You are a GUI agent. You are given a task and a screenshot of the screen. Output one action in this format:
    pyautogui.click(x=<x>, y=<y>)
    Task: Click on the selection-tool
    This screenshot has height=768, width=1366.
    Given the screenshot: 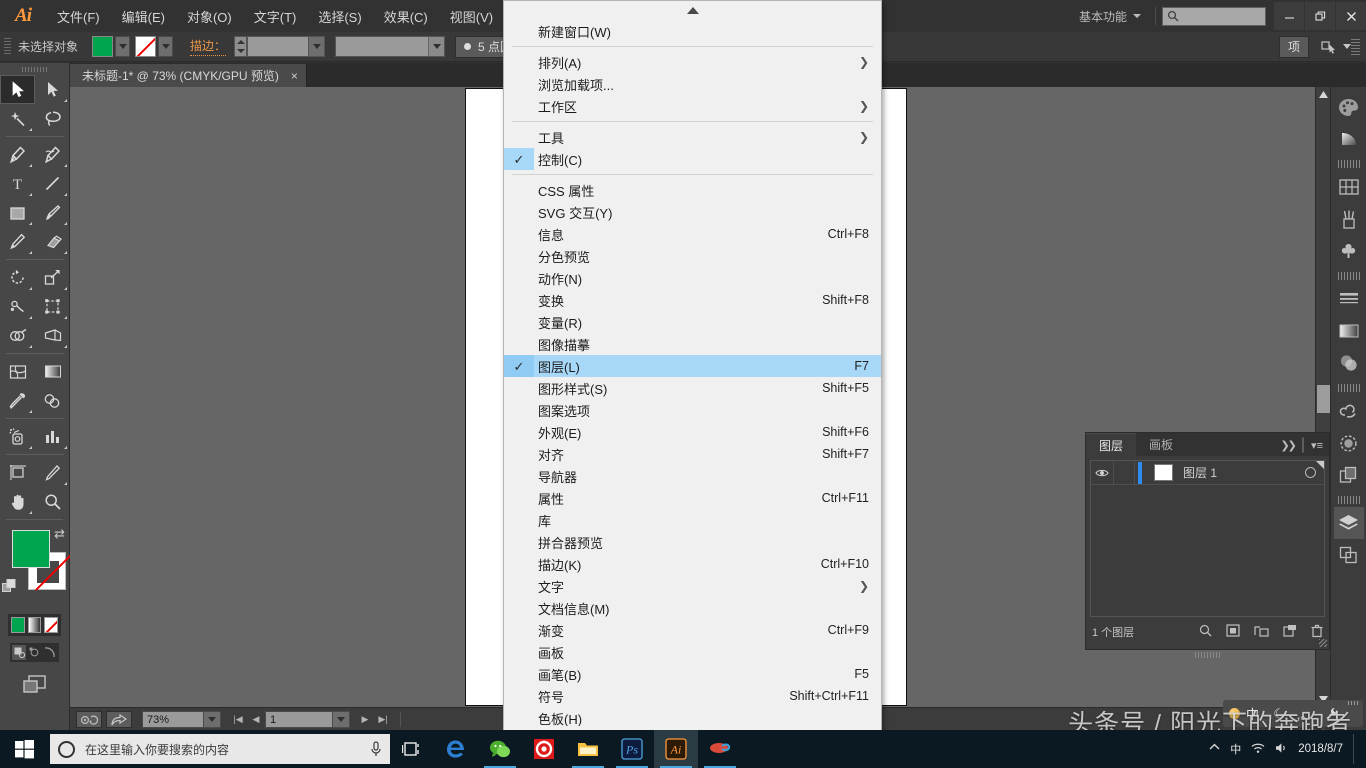 What is the action you would take?
    pyautogui.click(x=17, y=89)
    